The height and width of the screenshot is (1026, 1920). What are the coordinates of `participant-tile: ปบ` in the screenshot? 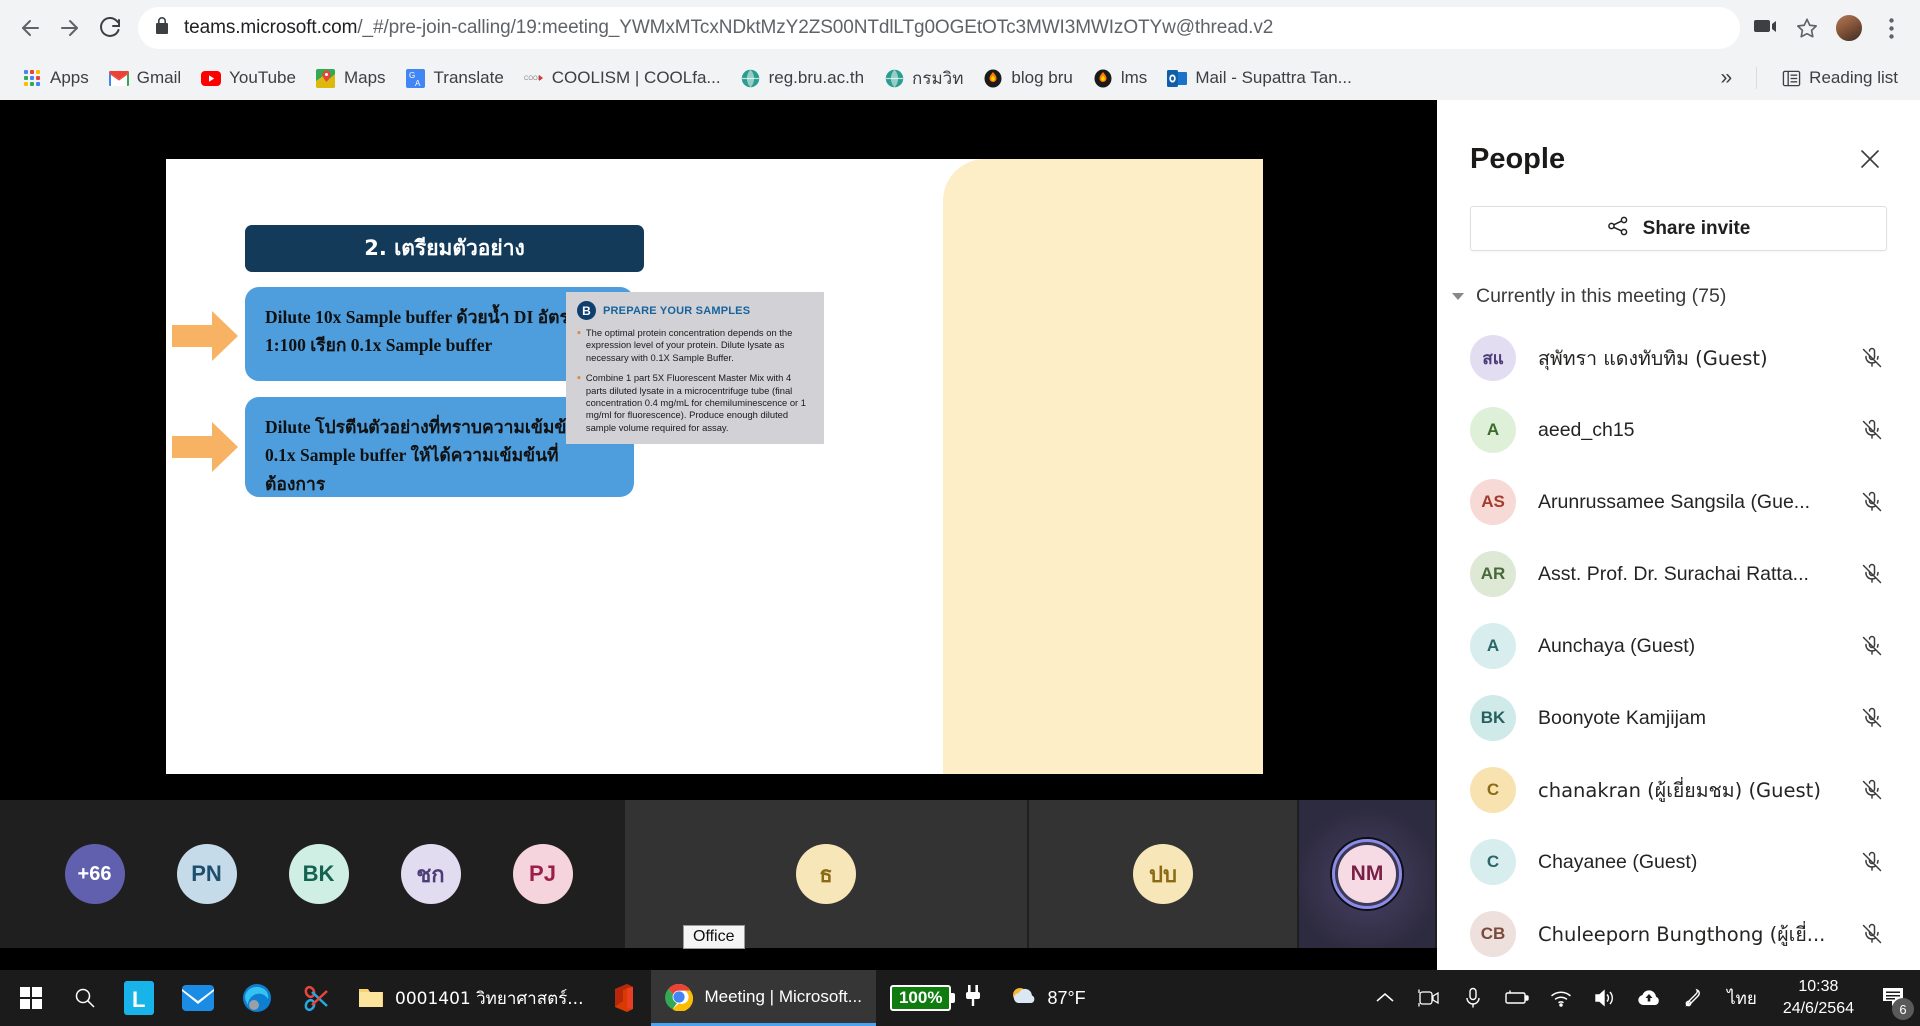 It's located at (1162, 874).